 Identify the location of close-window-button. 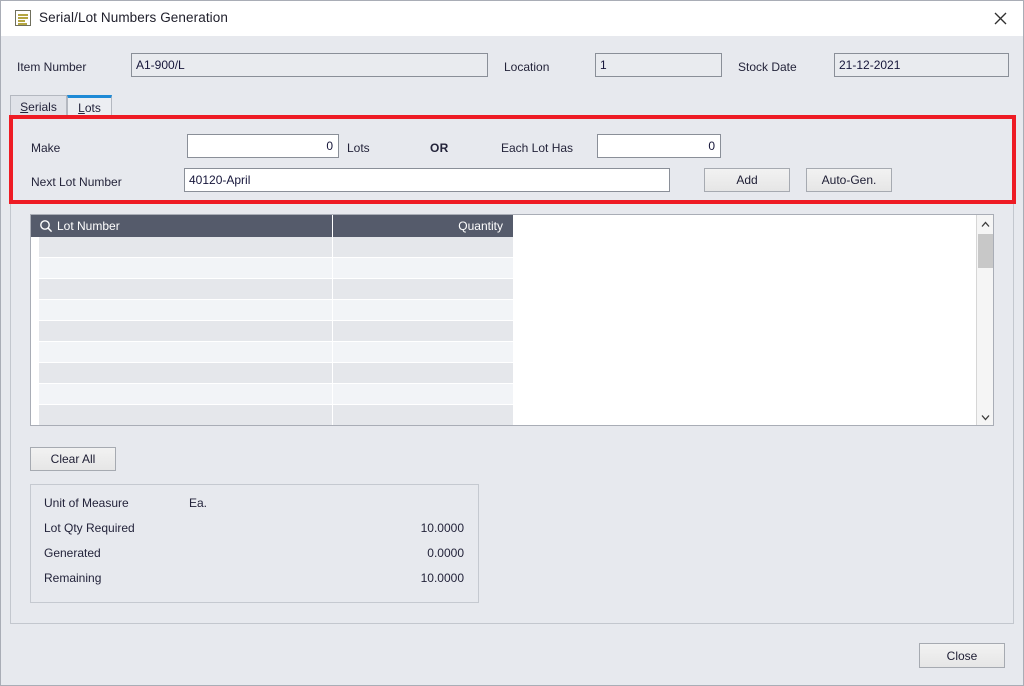
(1000, 18).